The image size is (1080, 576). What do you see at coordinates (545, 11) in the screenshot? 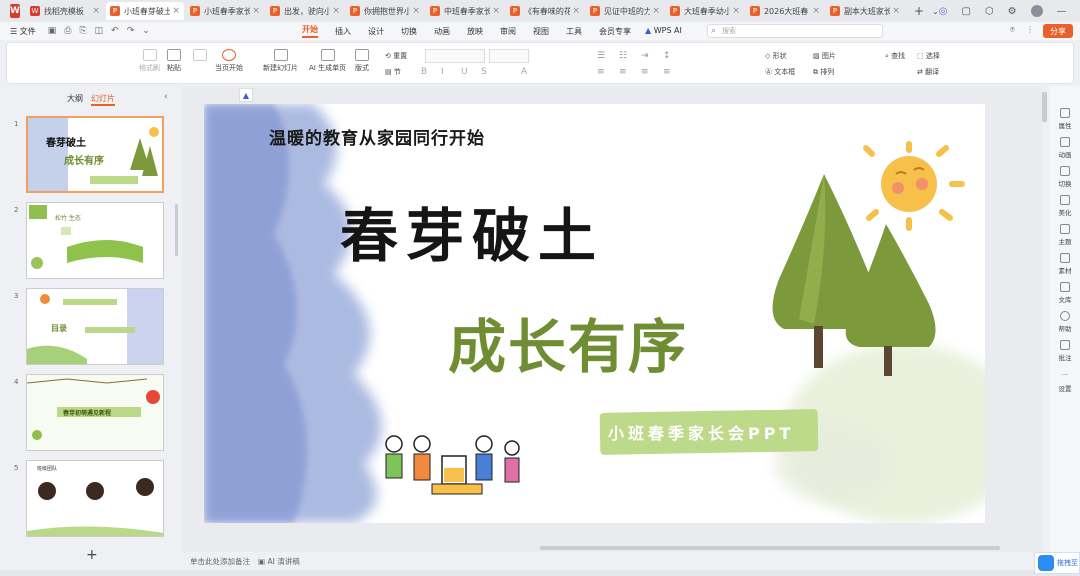
I see `document-tab: P《有春味的花》×` at bounding box center [545, 11].